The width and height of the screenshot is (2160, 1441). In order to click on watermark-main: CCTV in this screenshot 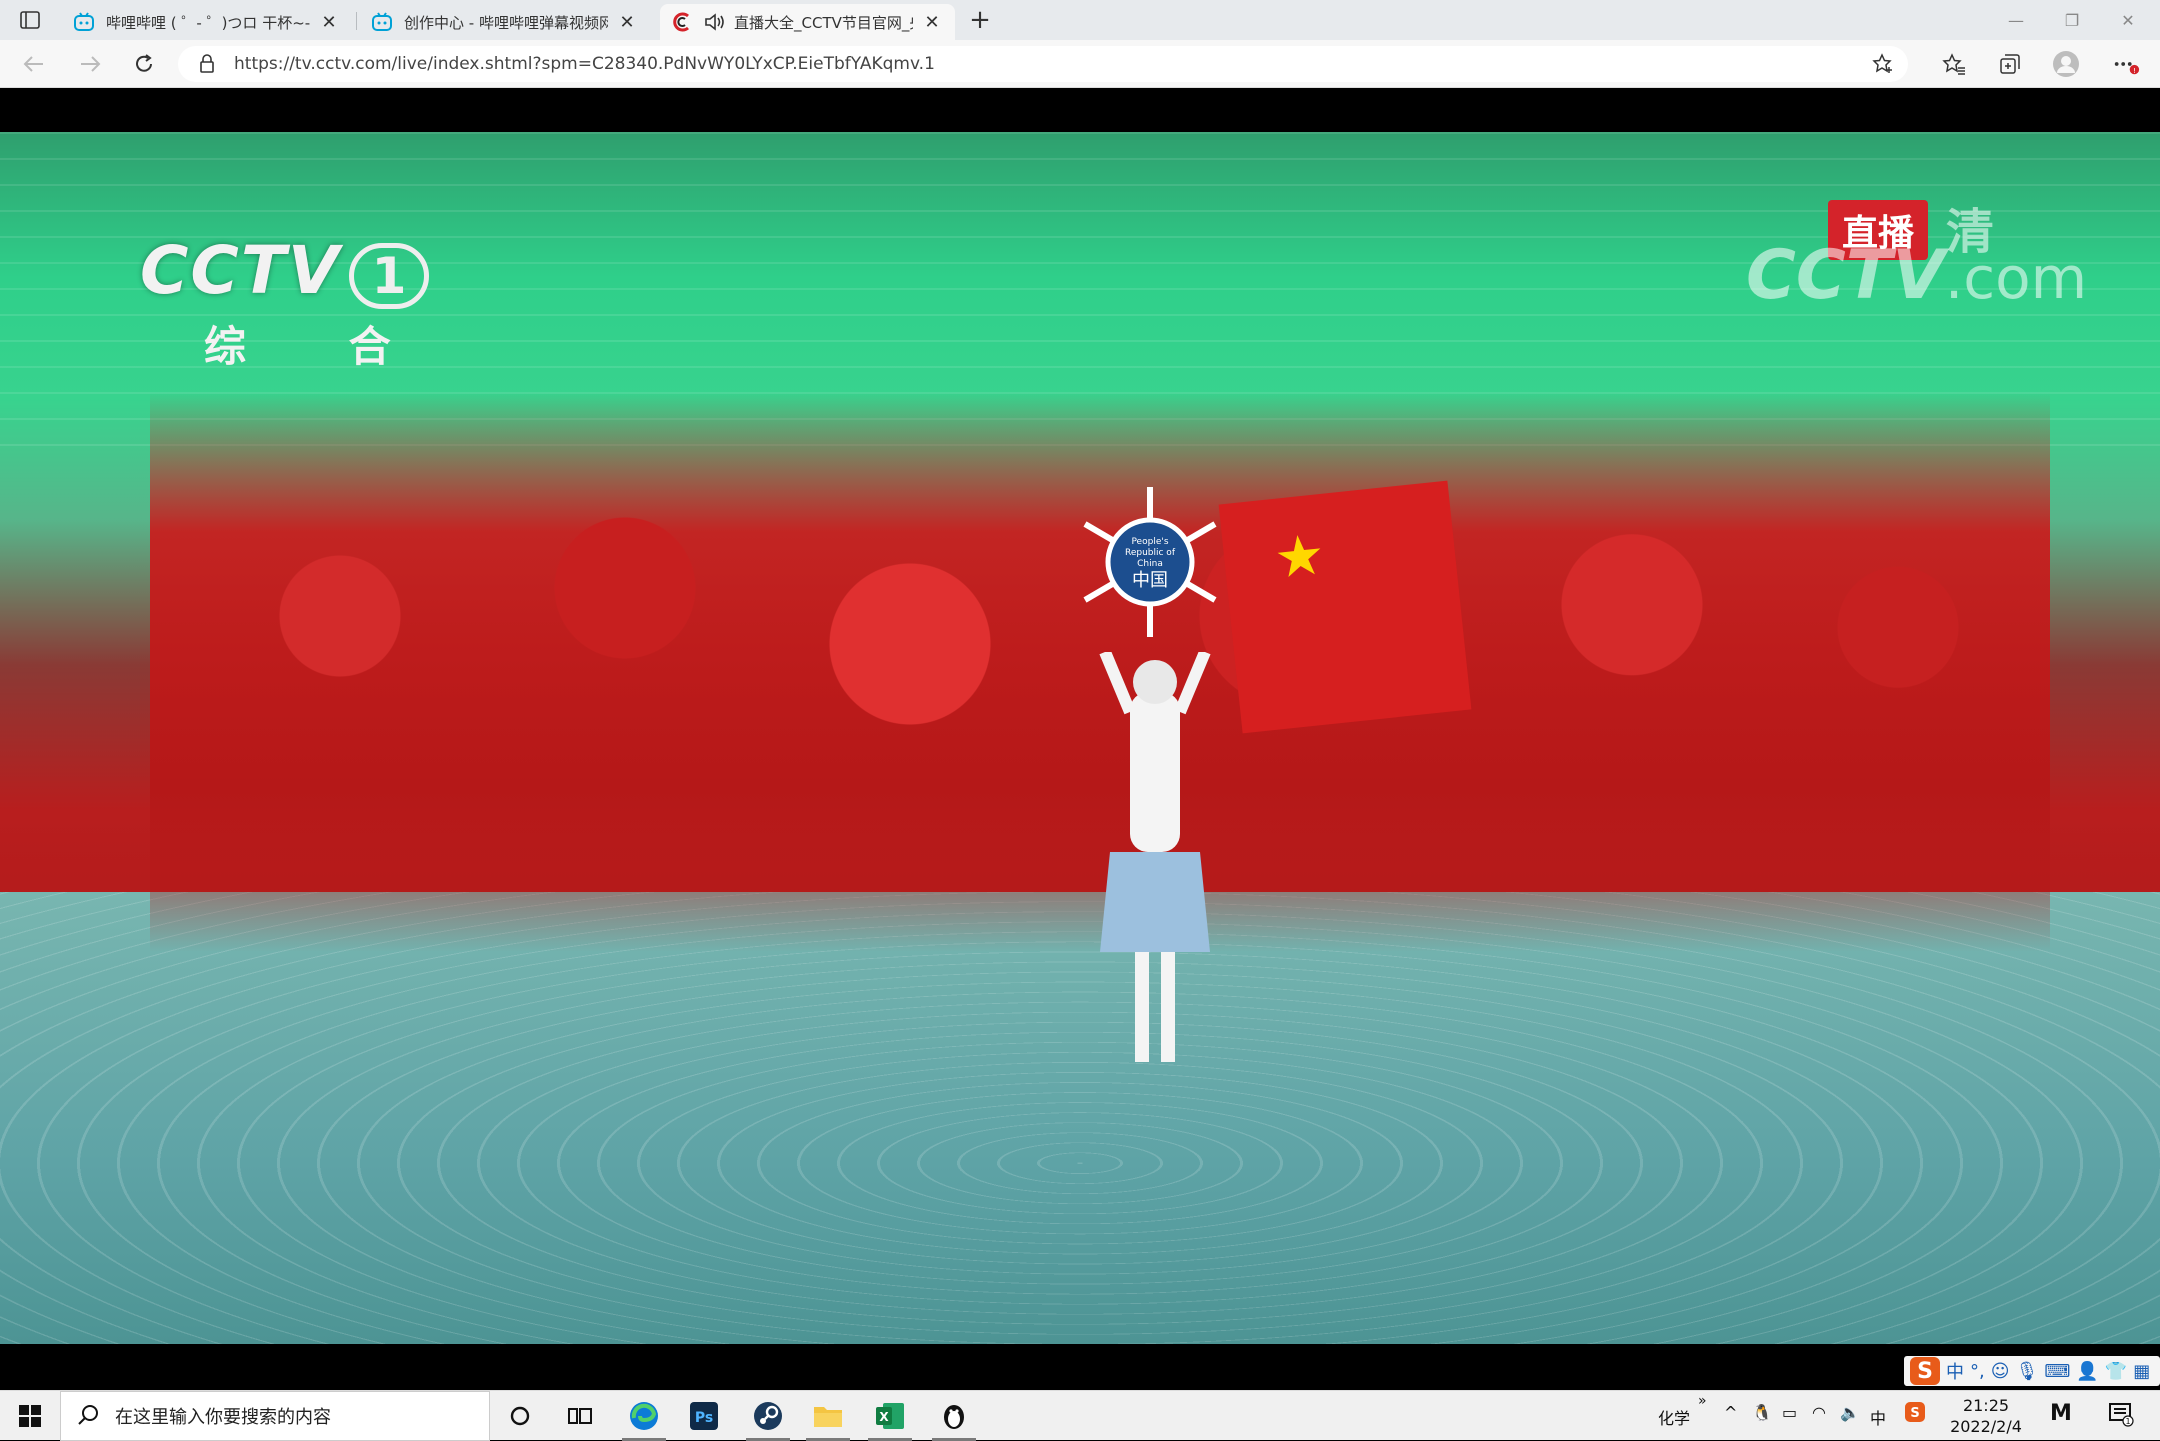, I will do `click(1845, 275)`.